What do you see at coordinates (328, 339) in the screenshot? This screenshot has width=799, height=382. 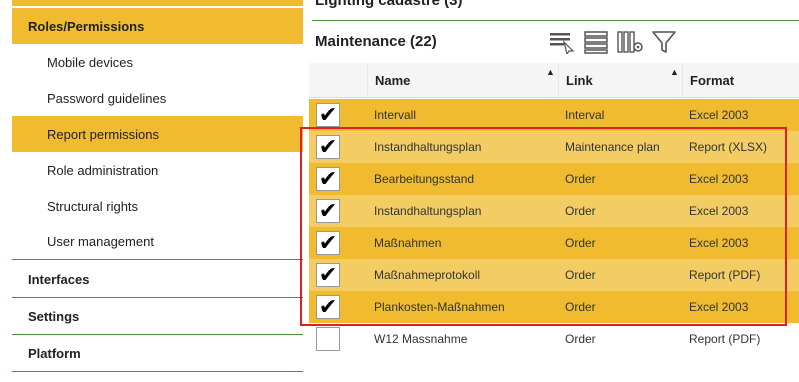 I see `row-checkbox` at bounding box center [328, 339].